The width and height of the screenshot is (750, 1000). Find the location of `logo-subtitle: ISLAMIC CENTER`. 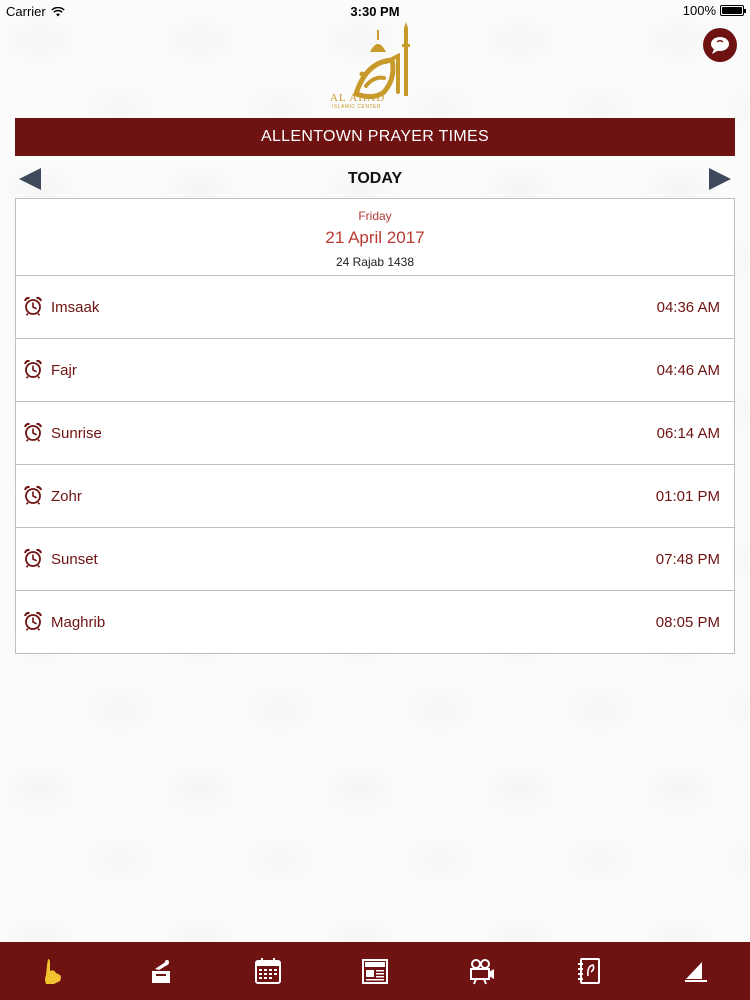

logo-subtitle: ISLAMIC CENTER is located at coordinates (356, 107).